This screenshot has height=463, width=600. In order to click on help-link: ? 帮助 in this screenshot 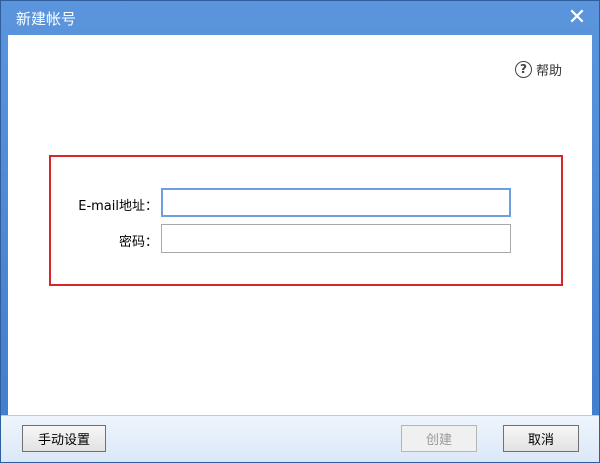, I will do `click(538, 69)`.